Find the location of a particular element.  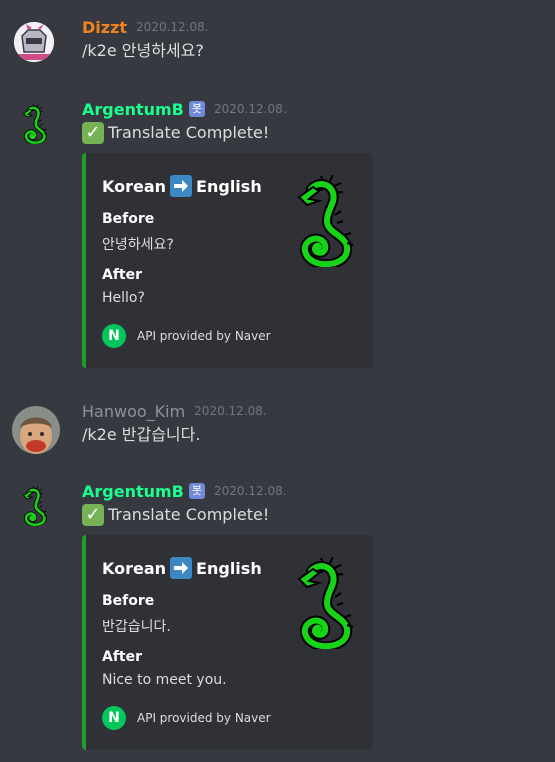

after-value: Nice to meet you. is located at coordinates (164, 680).